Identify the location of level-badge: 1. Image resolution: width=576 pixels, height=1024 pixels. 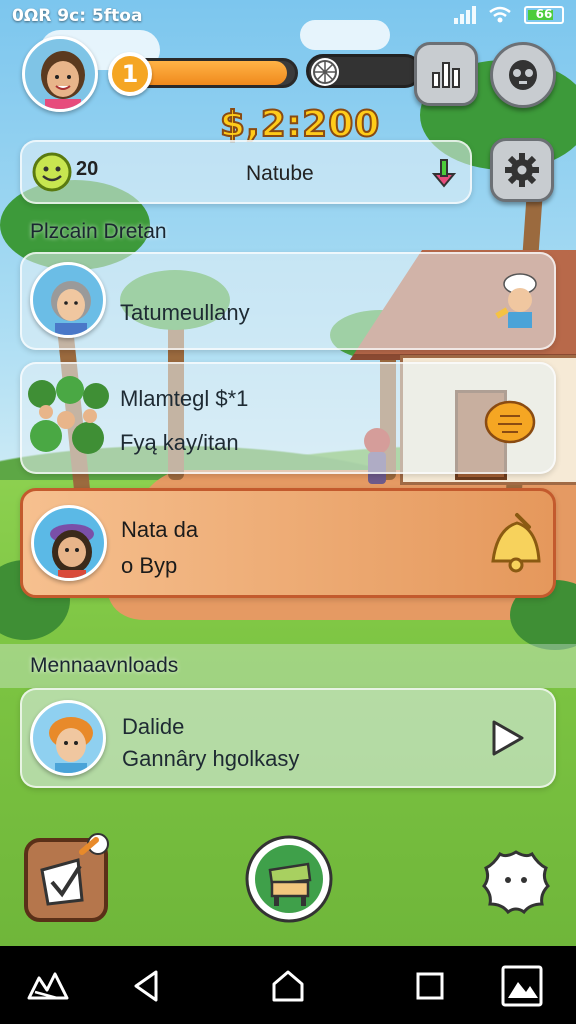
(130, 74).